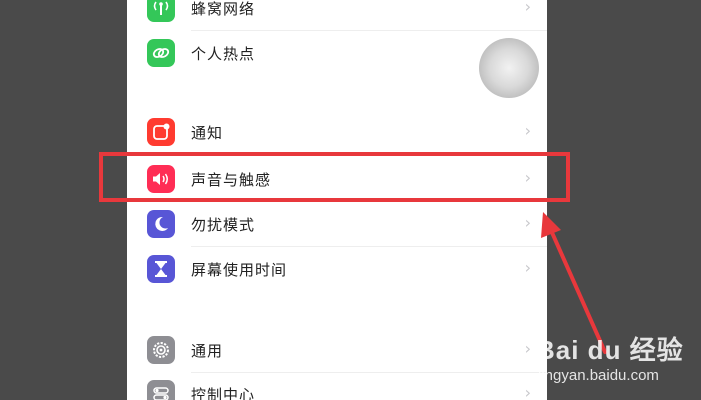 The width and height of the screenshot is (701, 400). What do you see at coordinates (337, 15) in the screenshot?
I see `settings-row-cellular: 蜂窝网络 ›` at bounding box center [337, 15].